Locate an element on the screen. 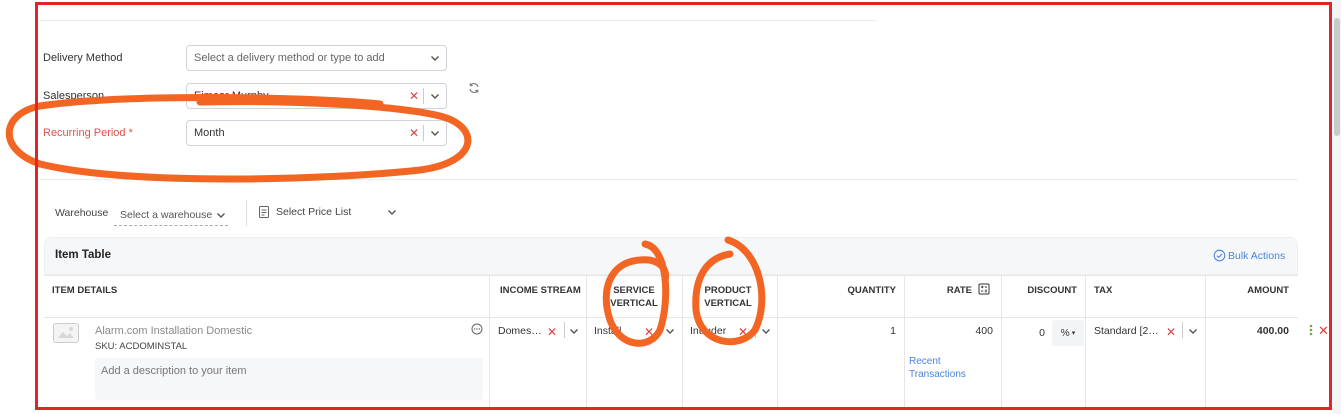 Image resolution: width=1341 pixels, height=414 pixels. caret-down-icon: ▾ is located at coordinates (1073, 333).